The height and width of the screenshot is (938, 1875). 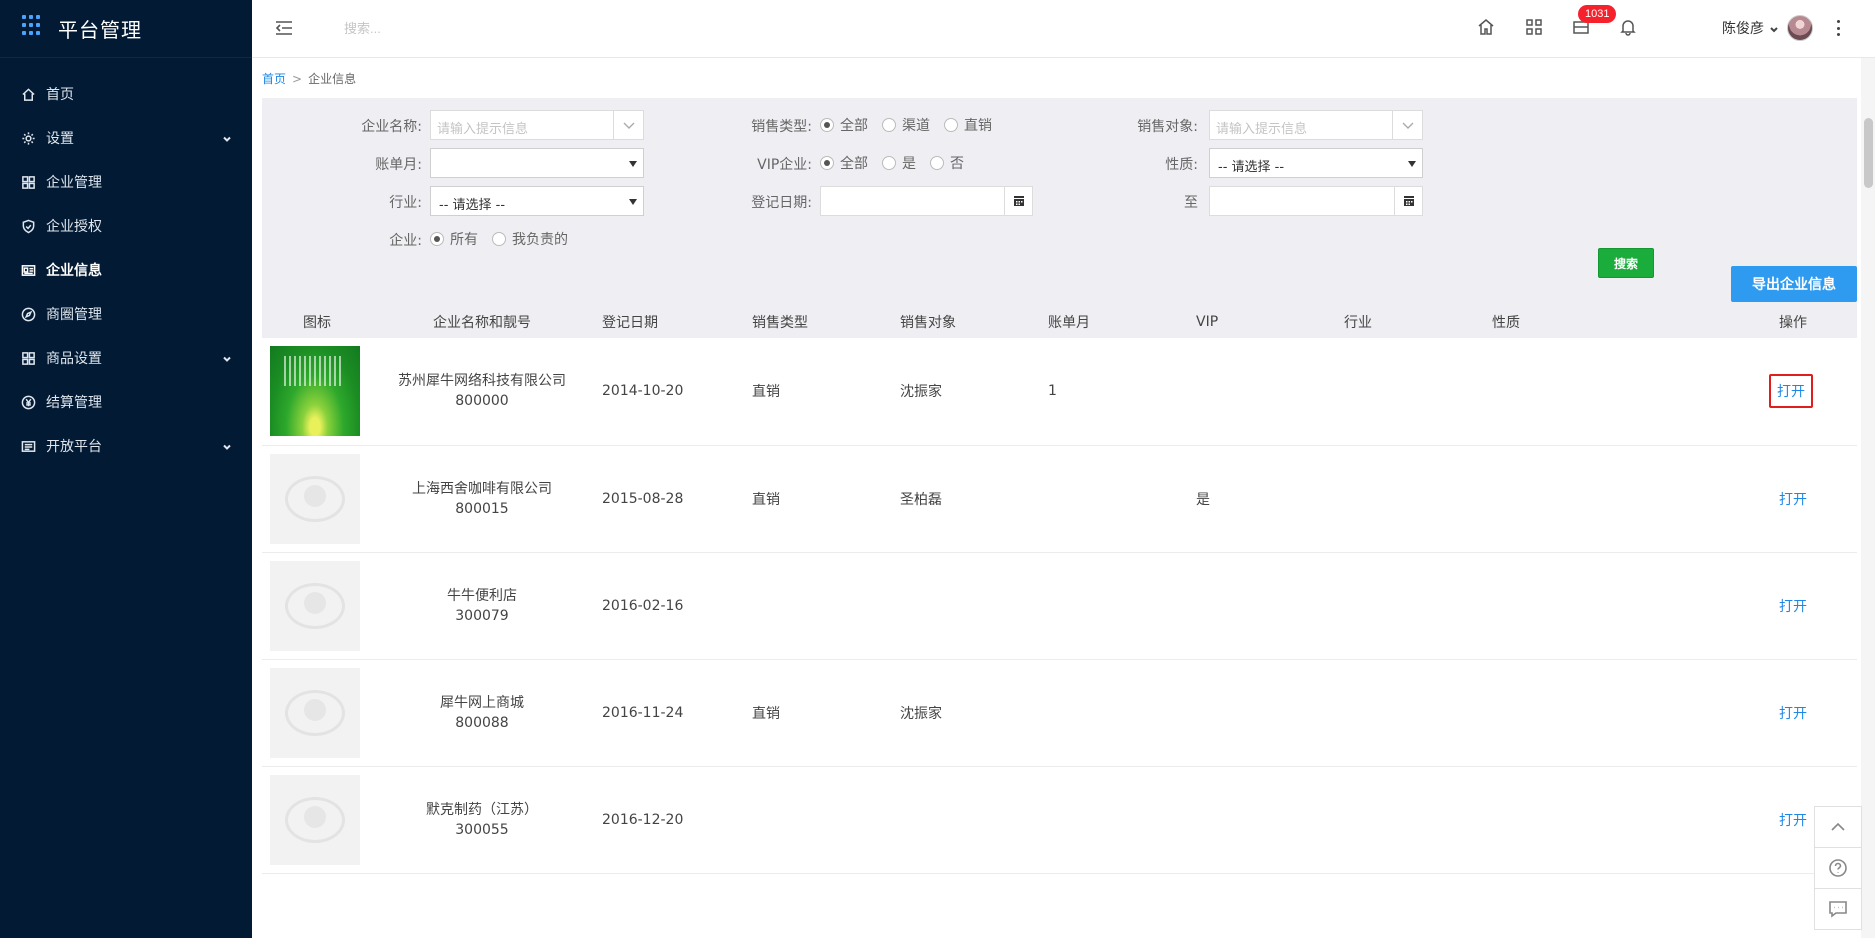 I want to click on user-menu: 陈俊彦, so click(x=1767, y=28).